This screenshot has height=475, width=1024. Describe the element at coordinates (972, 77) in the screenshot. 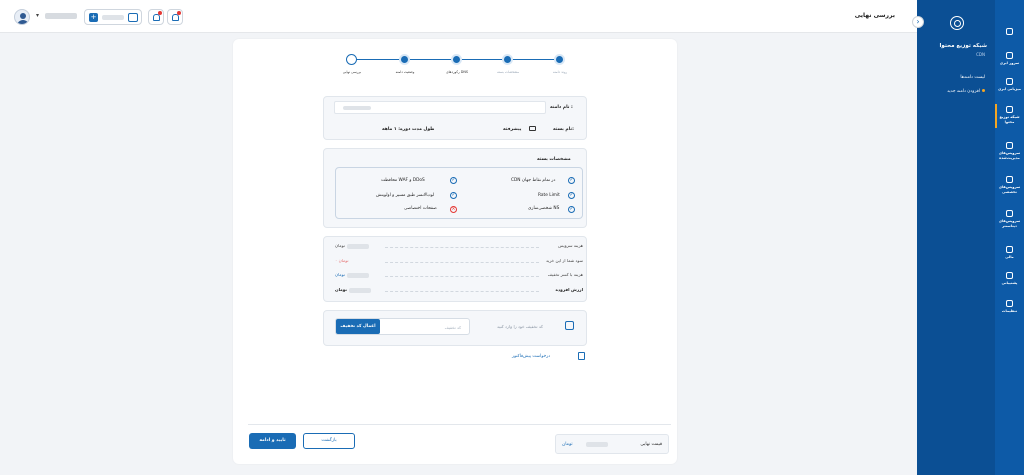

I see `domain-list-link: لیست دامنه‌ها` at that location.